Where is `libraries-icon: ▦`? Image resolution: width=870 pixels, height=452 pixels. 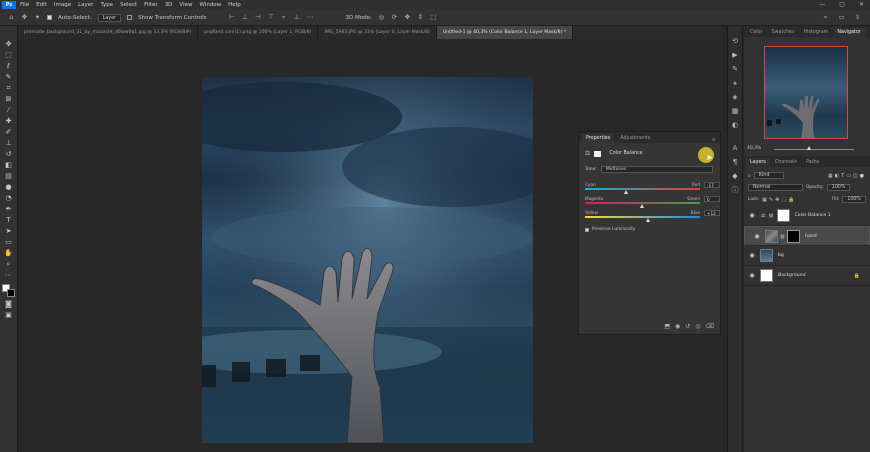 libraries-icon: ▦ is located at coordinates (735, 111).